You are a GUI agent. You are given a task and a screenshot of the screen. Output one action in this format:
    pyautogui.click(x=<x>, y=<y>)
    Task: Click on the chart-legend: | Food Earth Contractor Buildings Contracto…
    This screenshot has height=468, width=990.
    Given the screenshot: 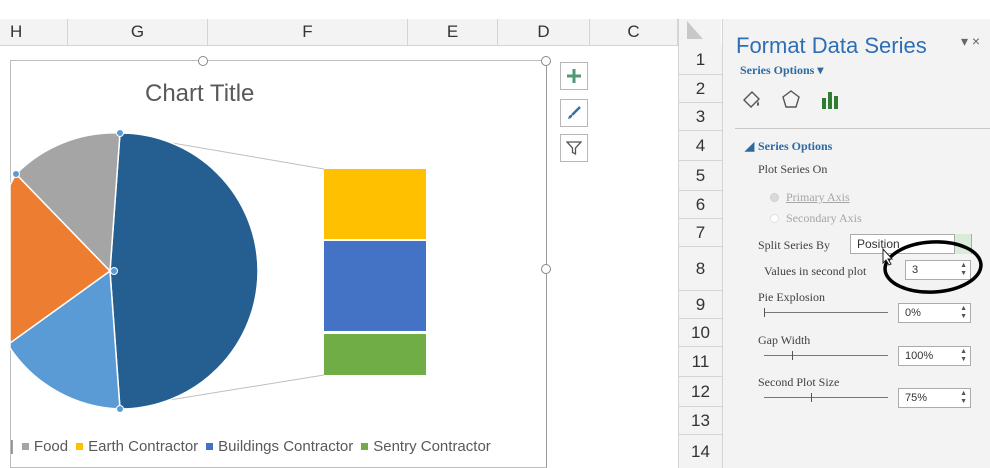 What is the action you would take?
    pyautogui.click(x=250, y=446)
    